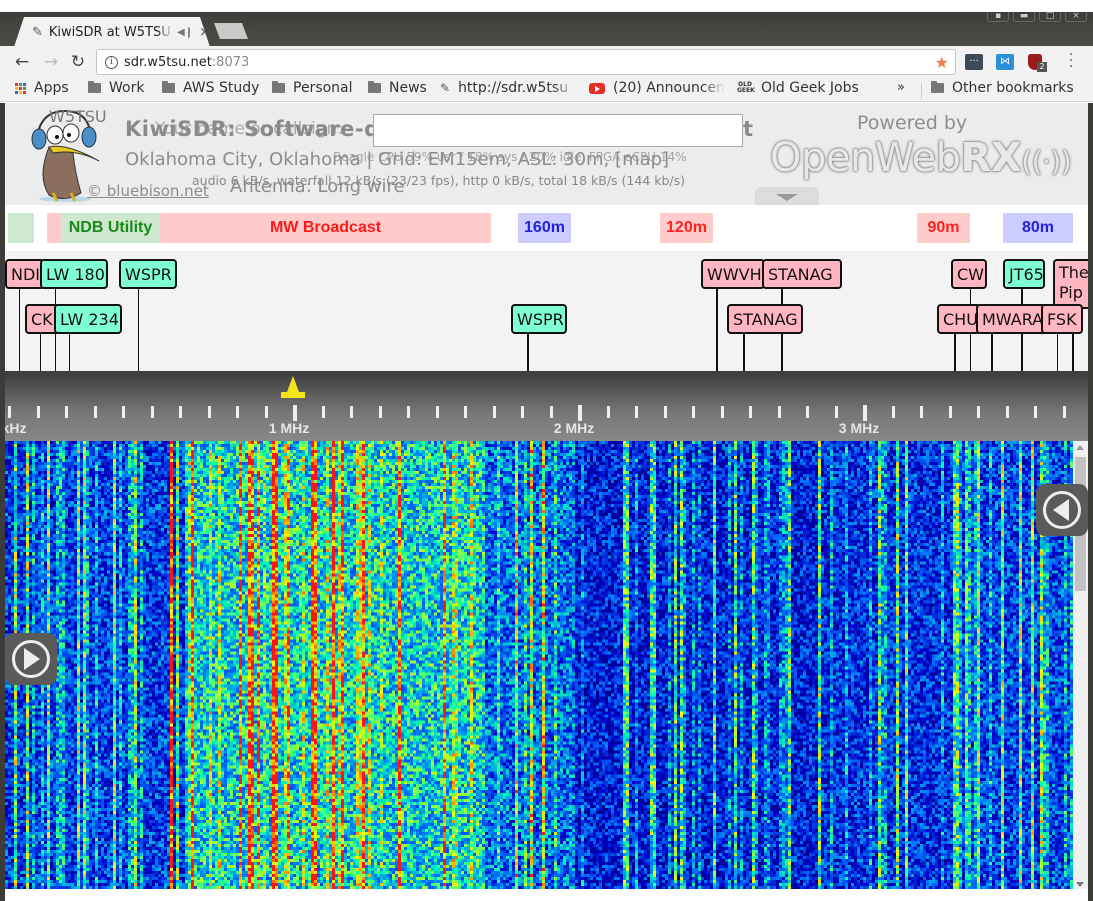 This screenshot has height=901, width=1093. Describe the element at coordinates (1080, 447) in the screenshot. I see `scroll-up-arrow` at that location.